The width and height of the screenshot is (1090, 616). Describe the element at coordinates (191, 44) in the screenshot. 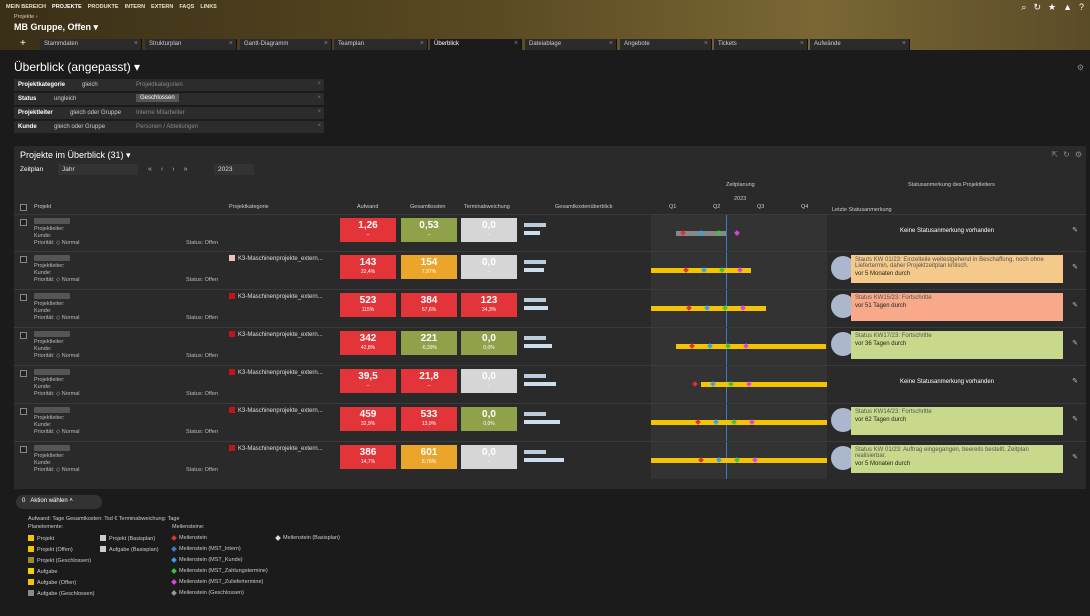

I see `tab-strukturplan: Strukturplan ×` at that location.